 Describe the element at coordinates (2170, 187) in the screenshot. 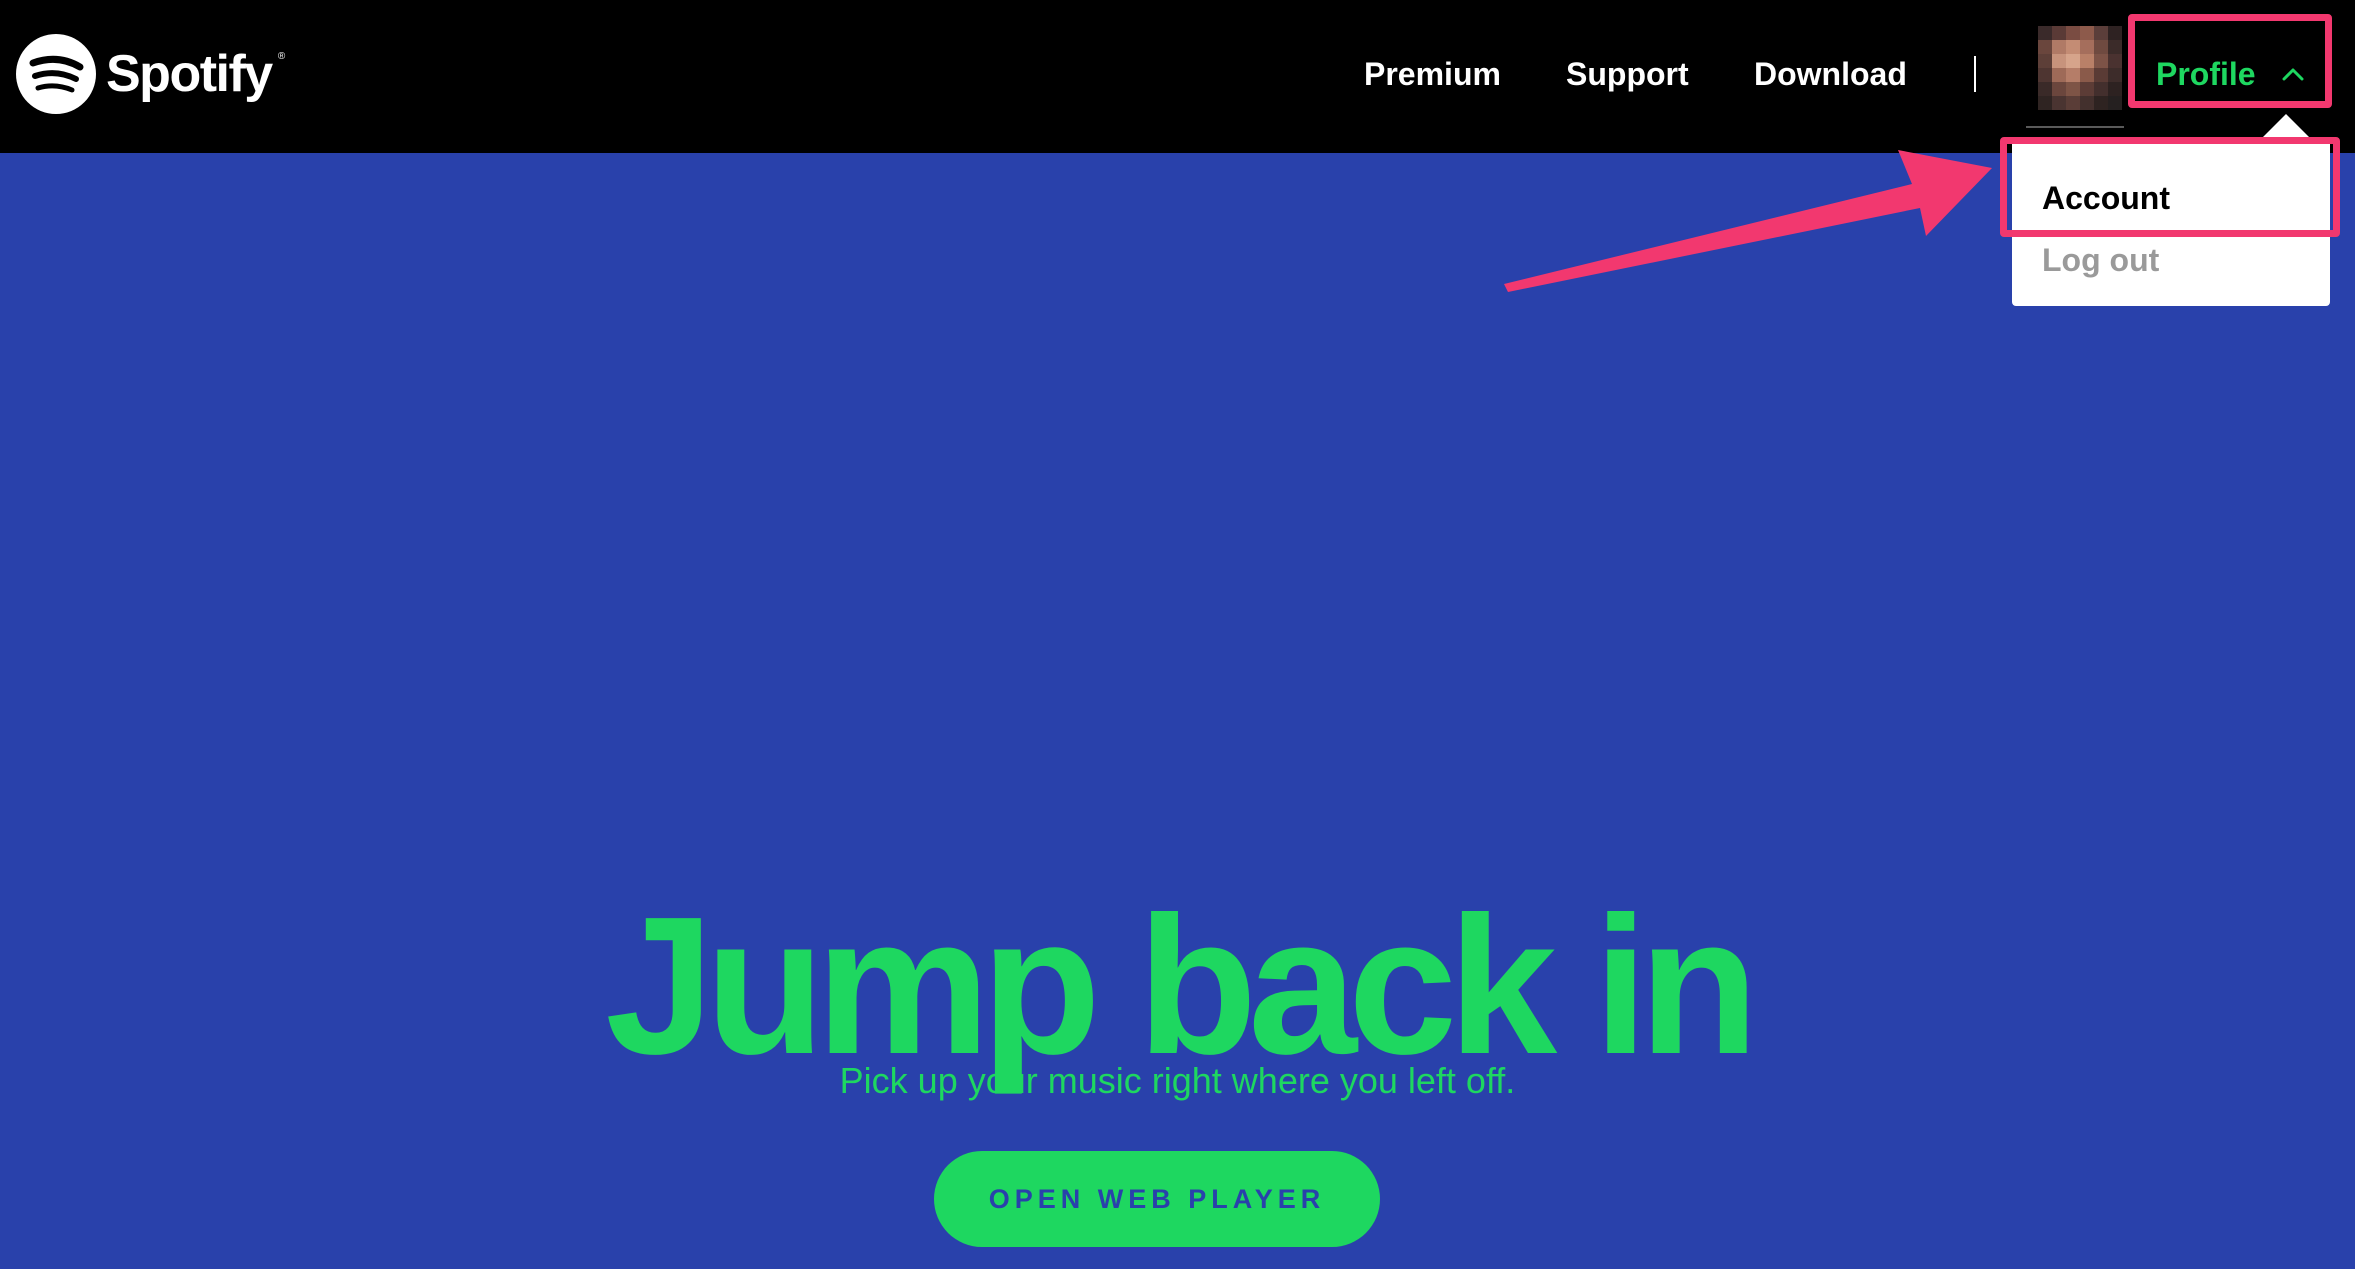

I see `account-highlight-box` at that location.